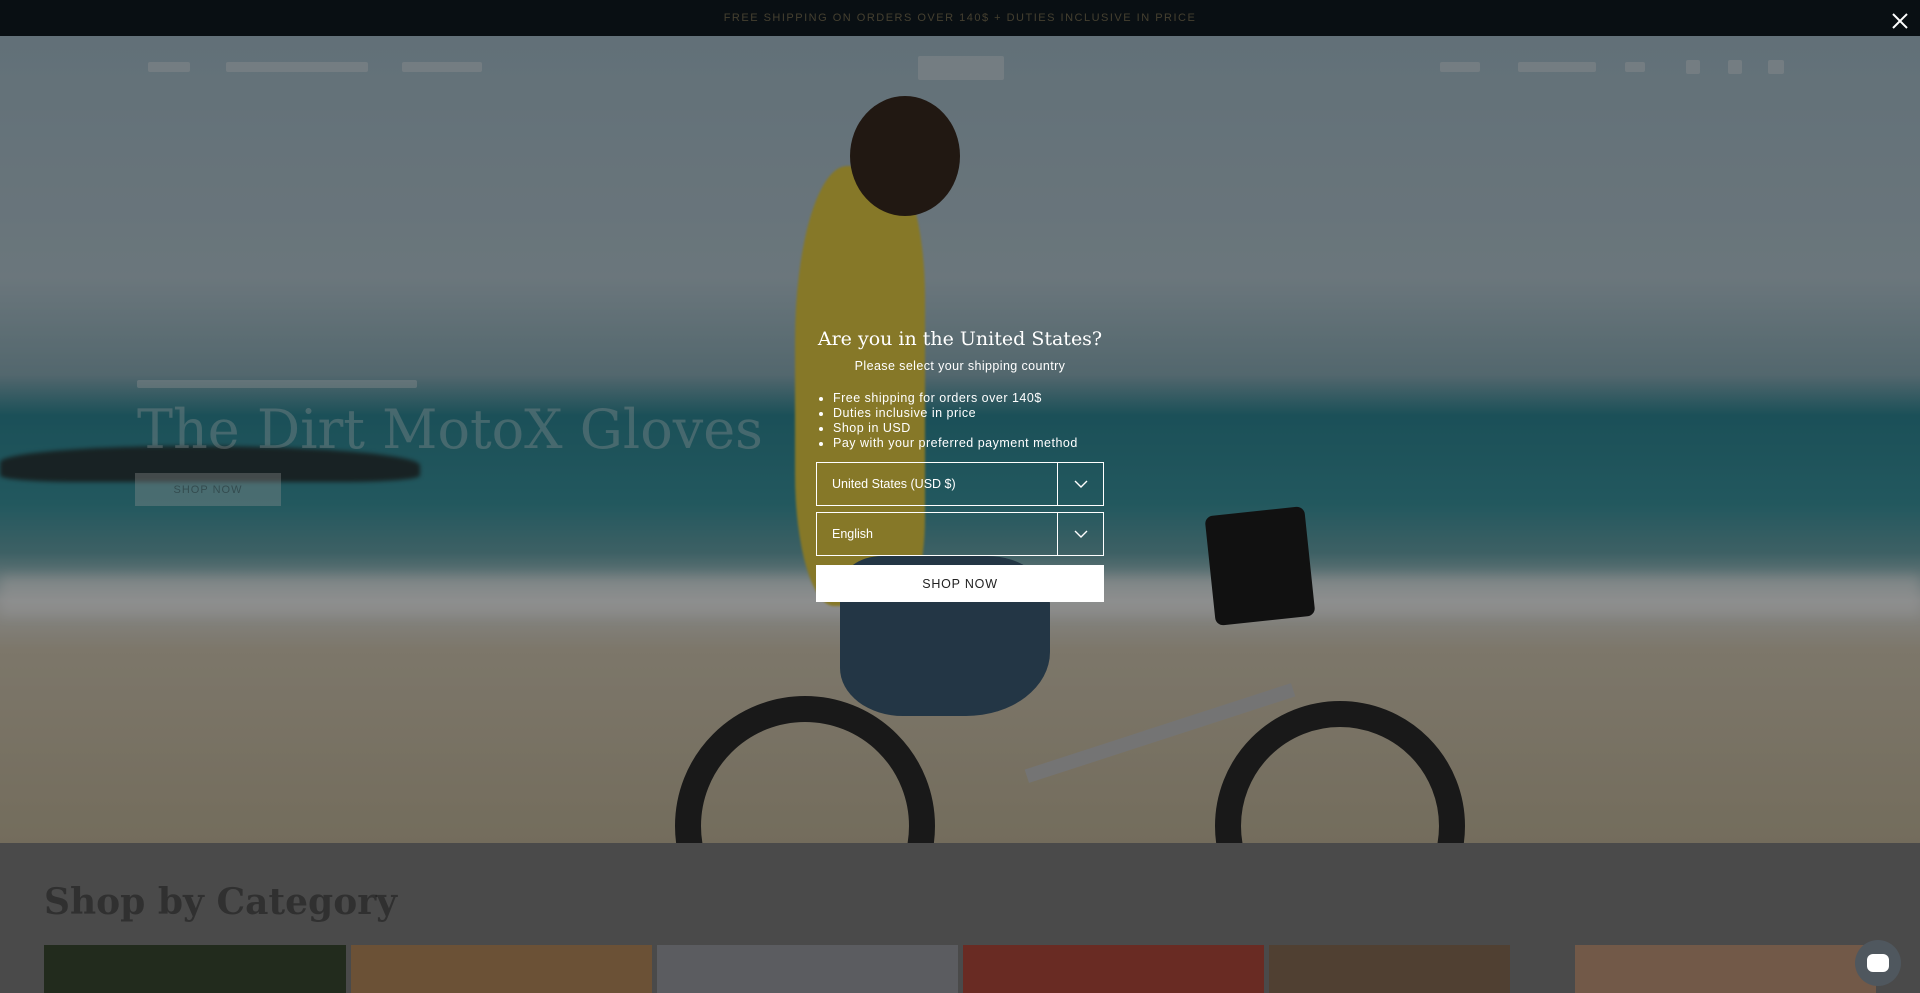  Describe the element at coordinates (852, 534) in the screenshot. I see `language-select-value: English` at that location.